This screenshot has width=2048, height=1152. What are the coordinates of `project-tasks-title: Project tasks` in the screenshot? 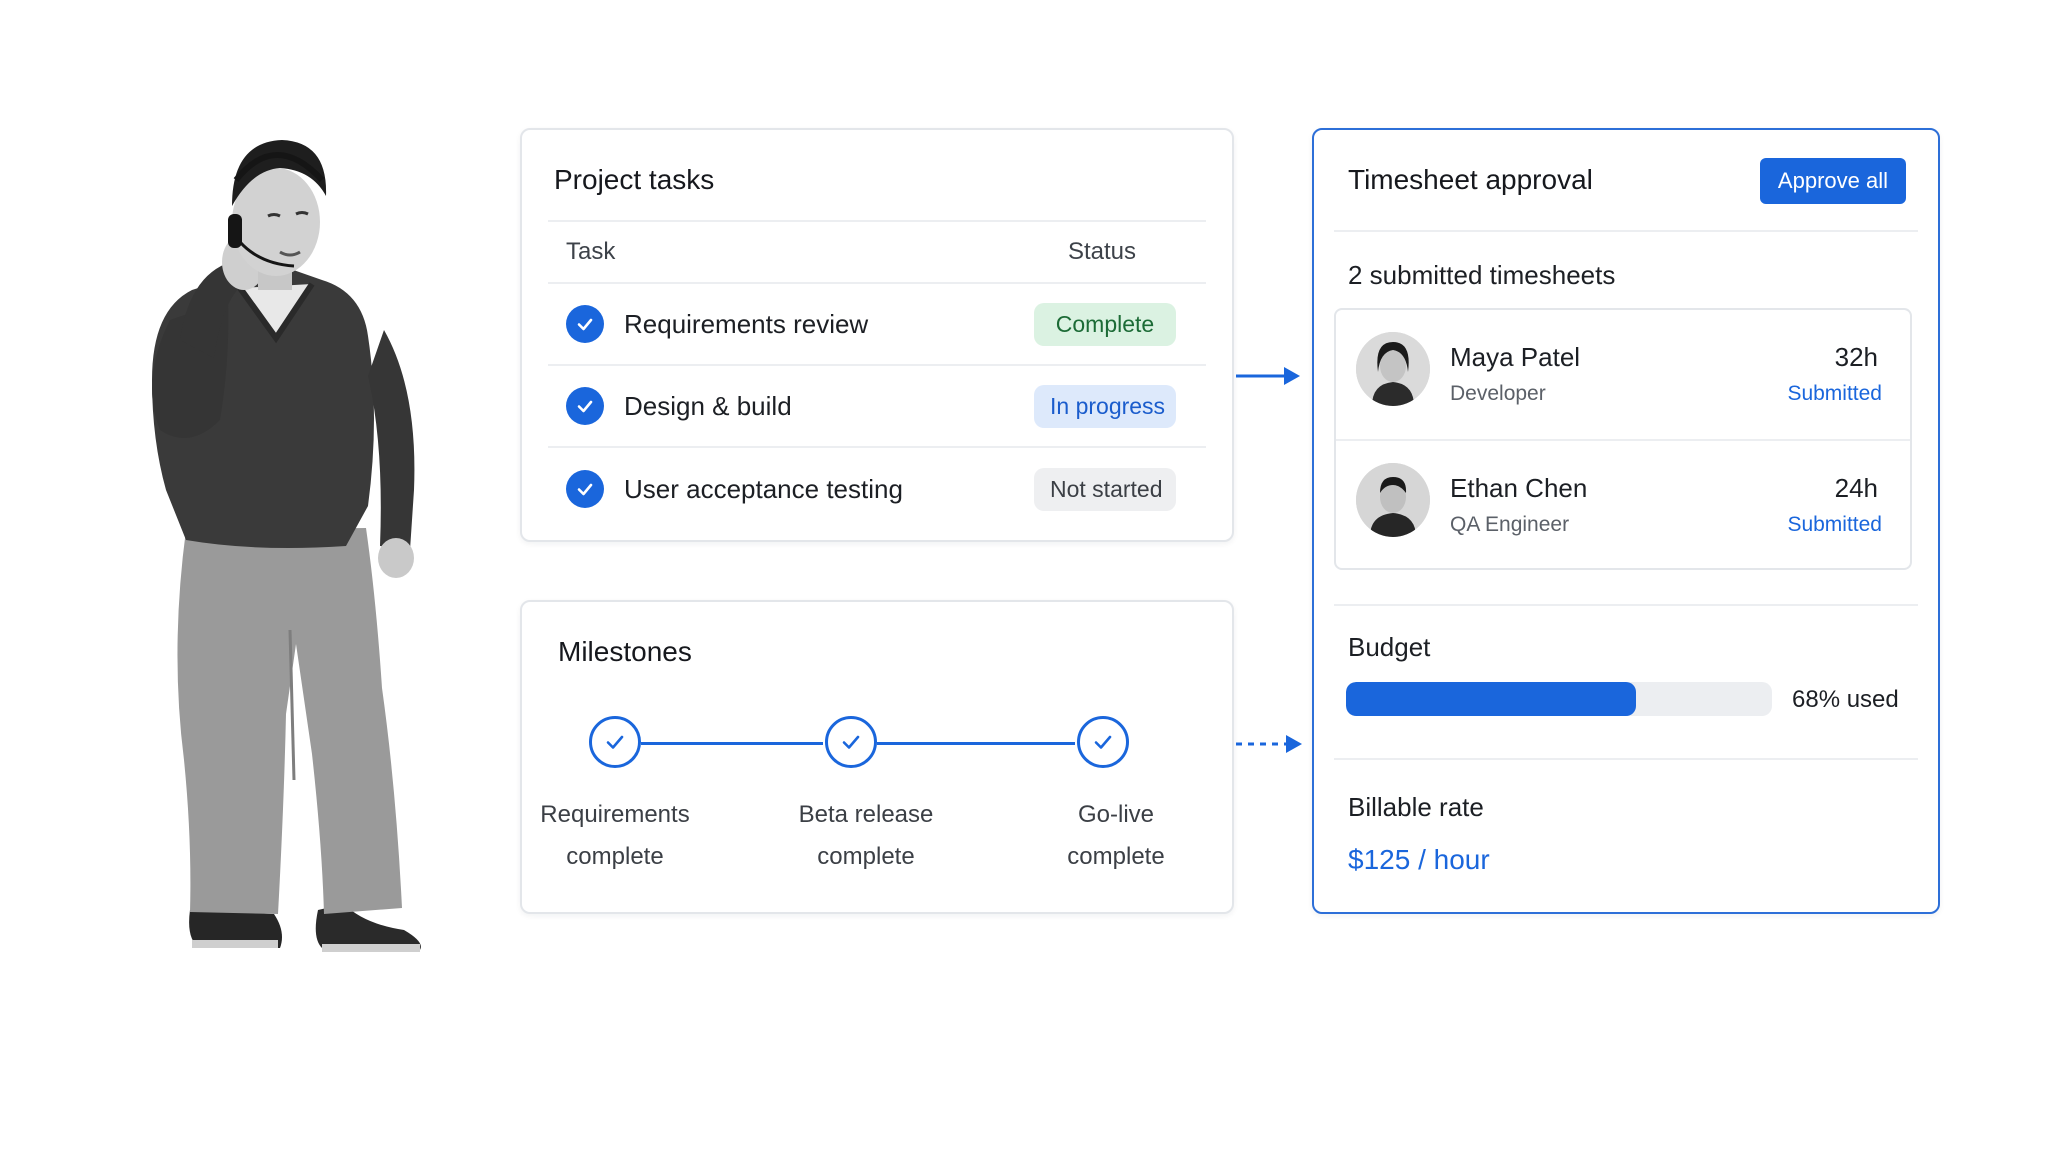 It's located at (634, 179).